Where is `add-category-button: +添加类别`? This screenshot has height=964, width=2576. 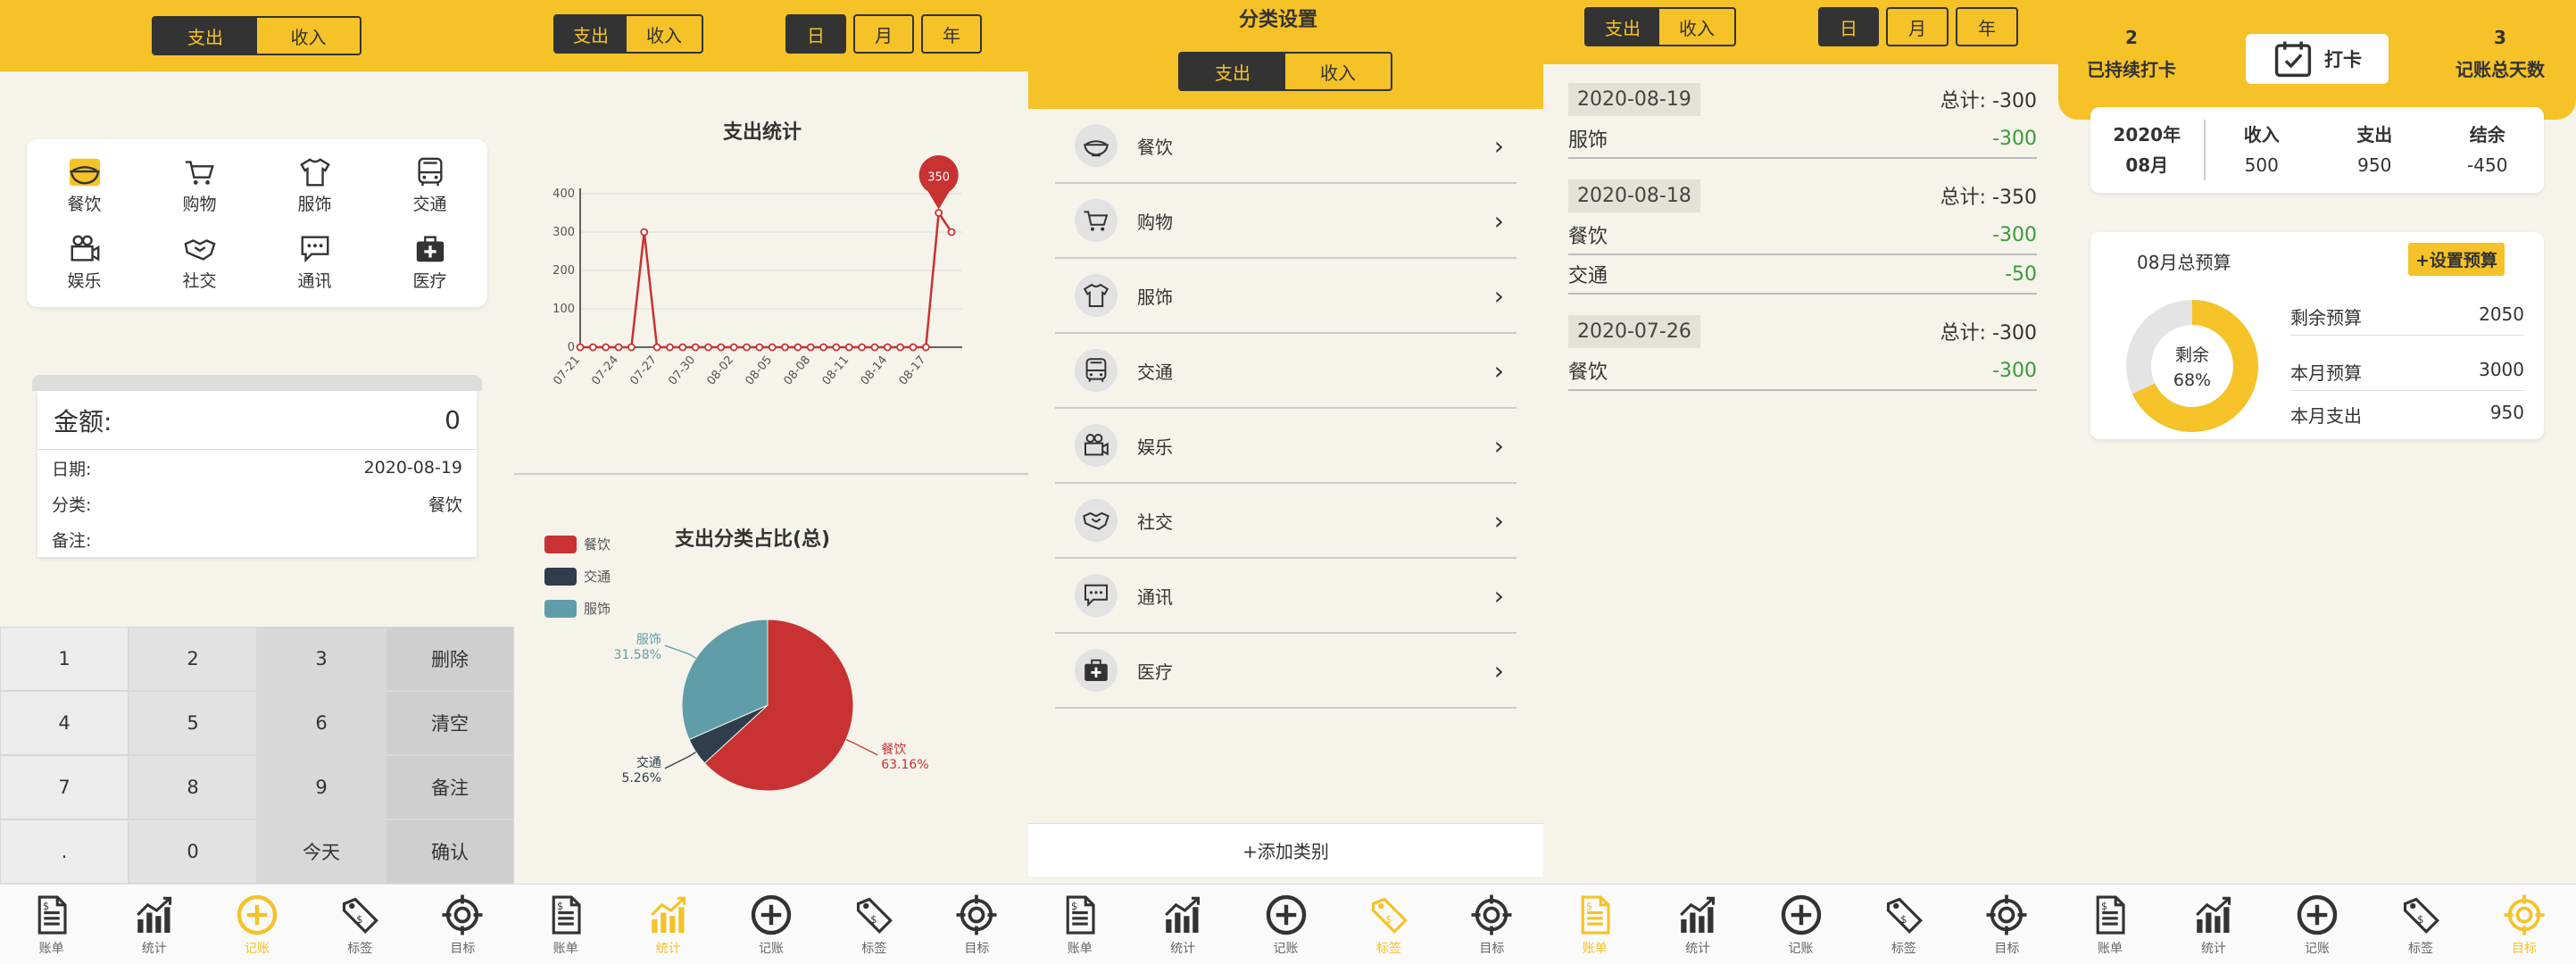
add-category-button: +添加类别 is located at coordinates (1285, 850).